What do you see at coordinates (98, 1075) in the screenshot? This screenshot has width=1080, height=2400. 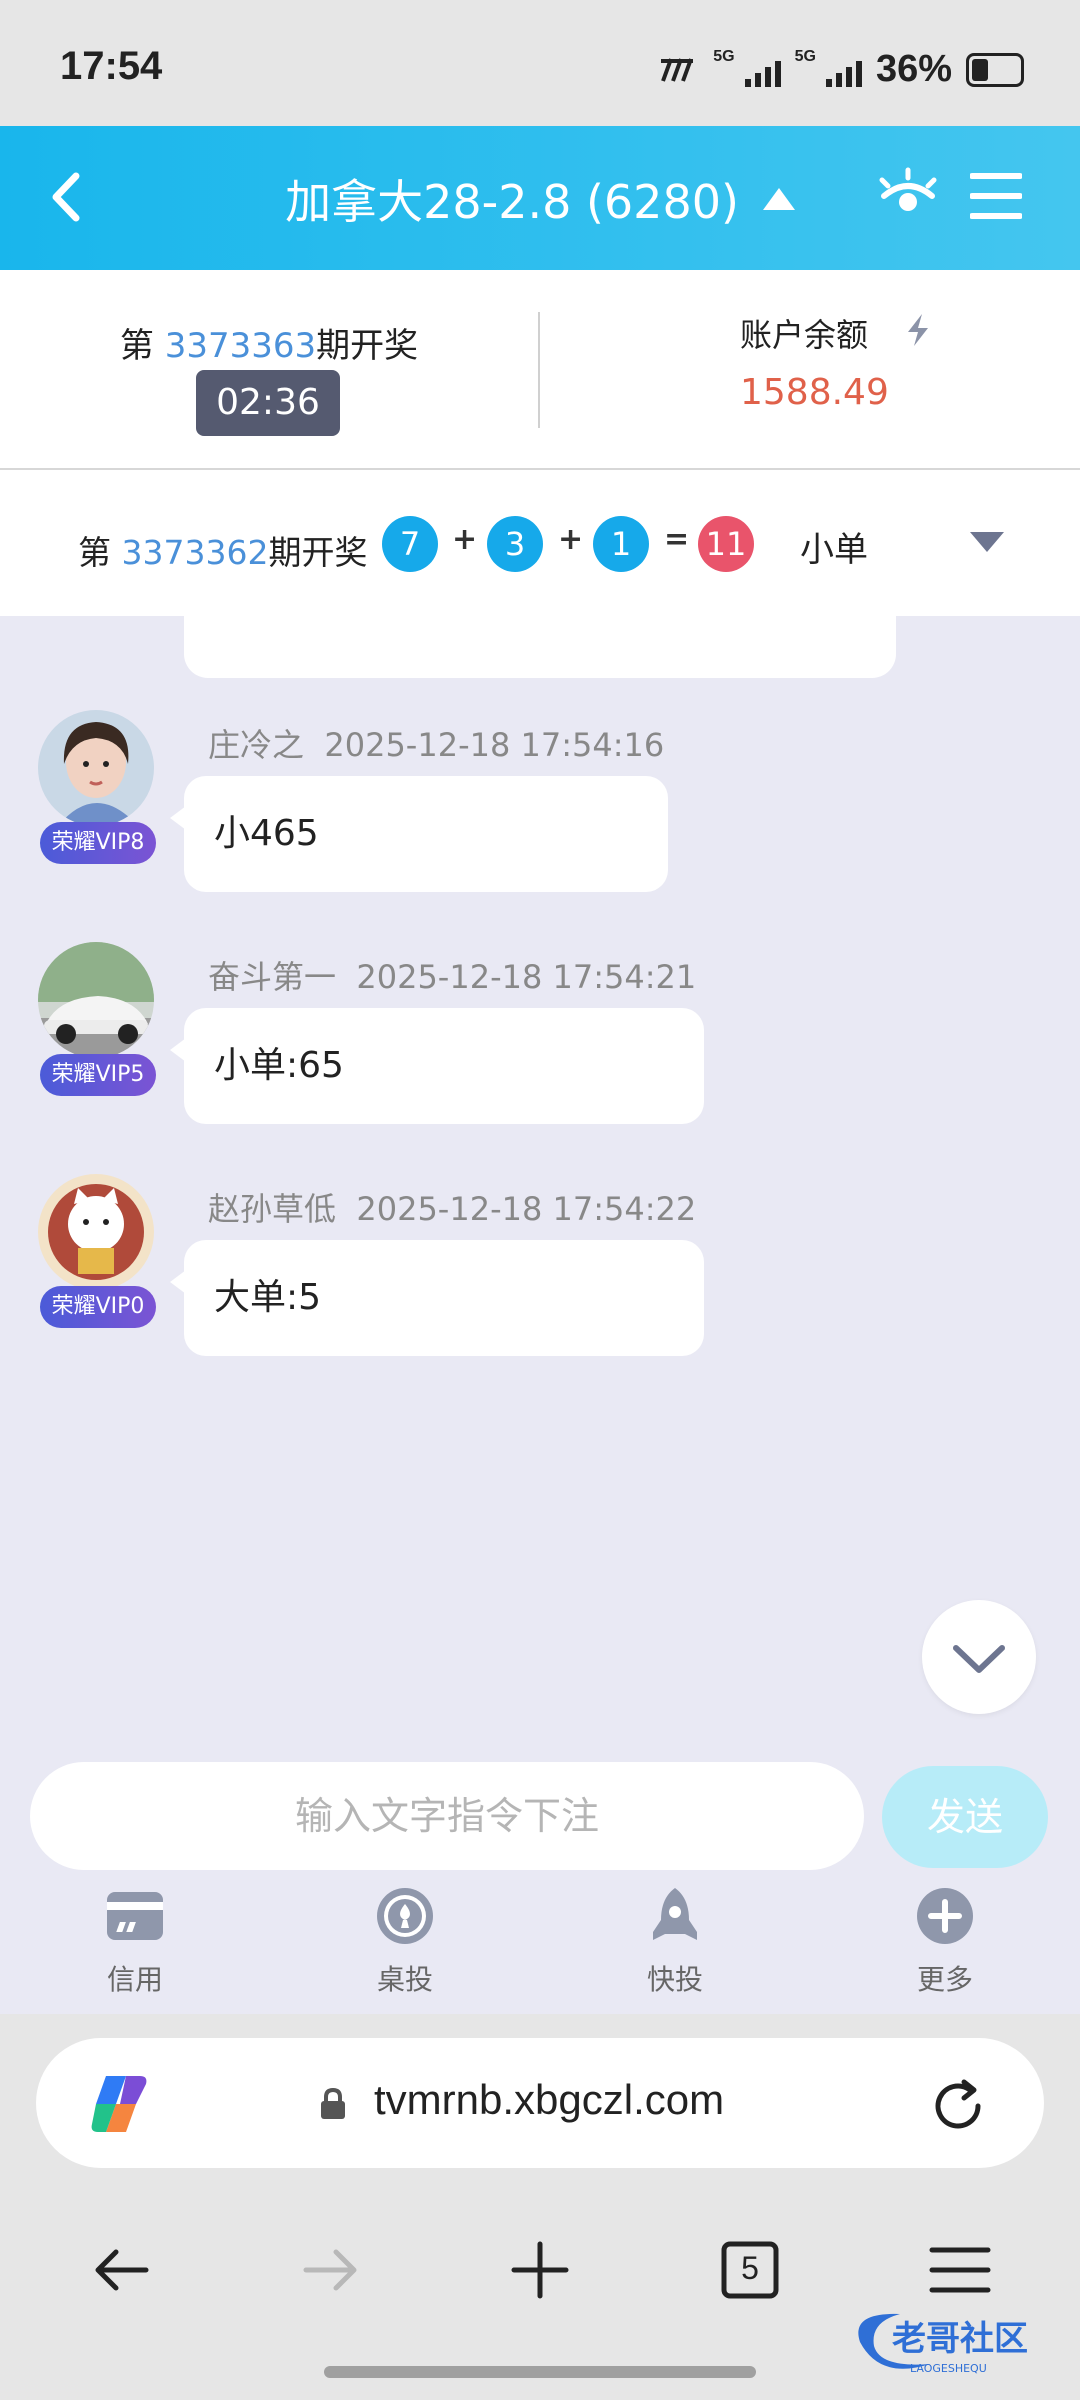 I see `vip-badge: 荣耀VIP5` at bounding box center [98, 1075].